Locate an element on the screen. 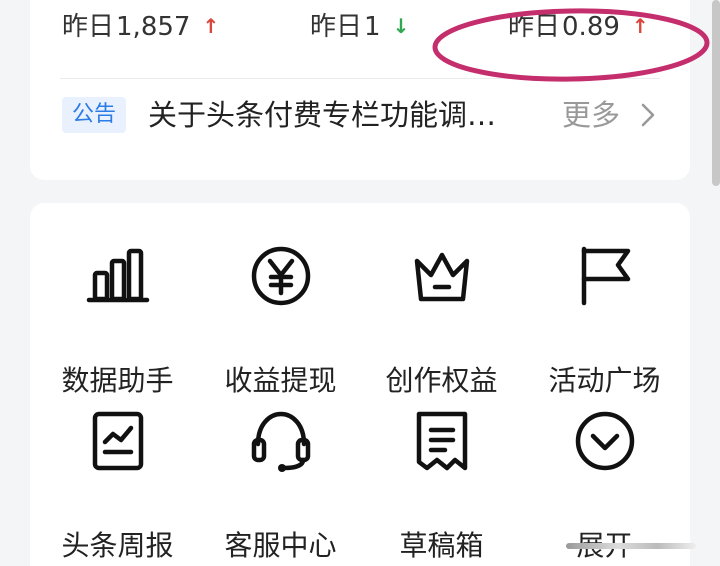 The width and height of the screenshot is (720, 566). tool-label: 头条周报 is located at coordinates (117, 545).